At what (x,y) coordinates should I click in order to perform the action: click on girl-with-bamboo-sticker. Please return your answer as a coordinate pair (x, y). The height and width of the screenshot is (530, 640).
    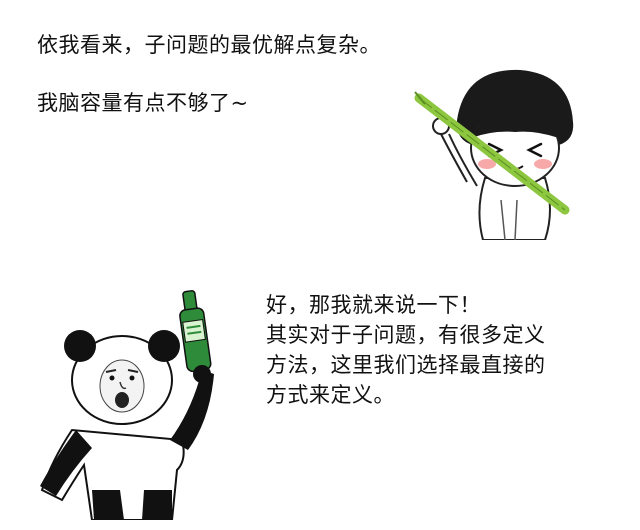
    Looking at the image, I should click on (517, 150).